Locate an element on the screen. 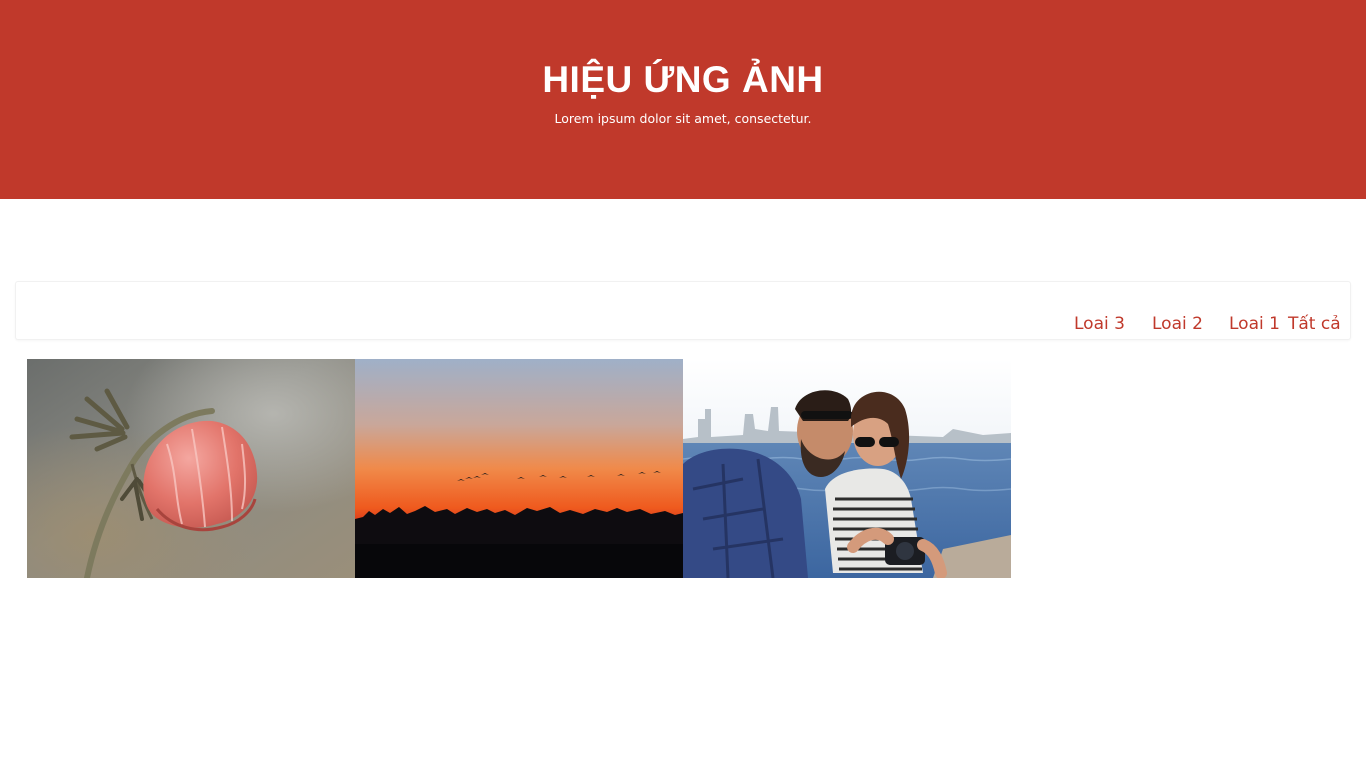 The height and width of the screenshot is (768, 1366). gallery-item-couple is located at coordinates (847, 468).